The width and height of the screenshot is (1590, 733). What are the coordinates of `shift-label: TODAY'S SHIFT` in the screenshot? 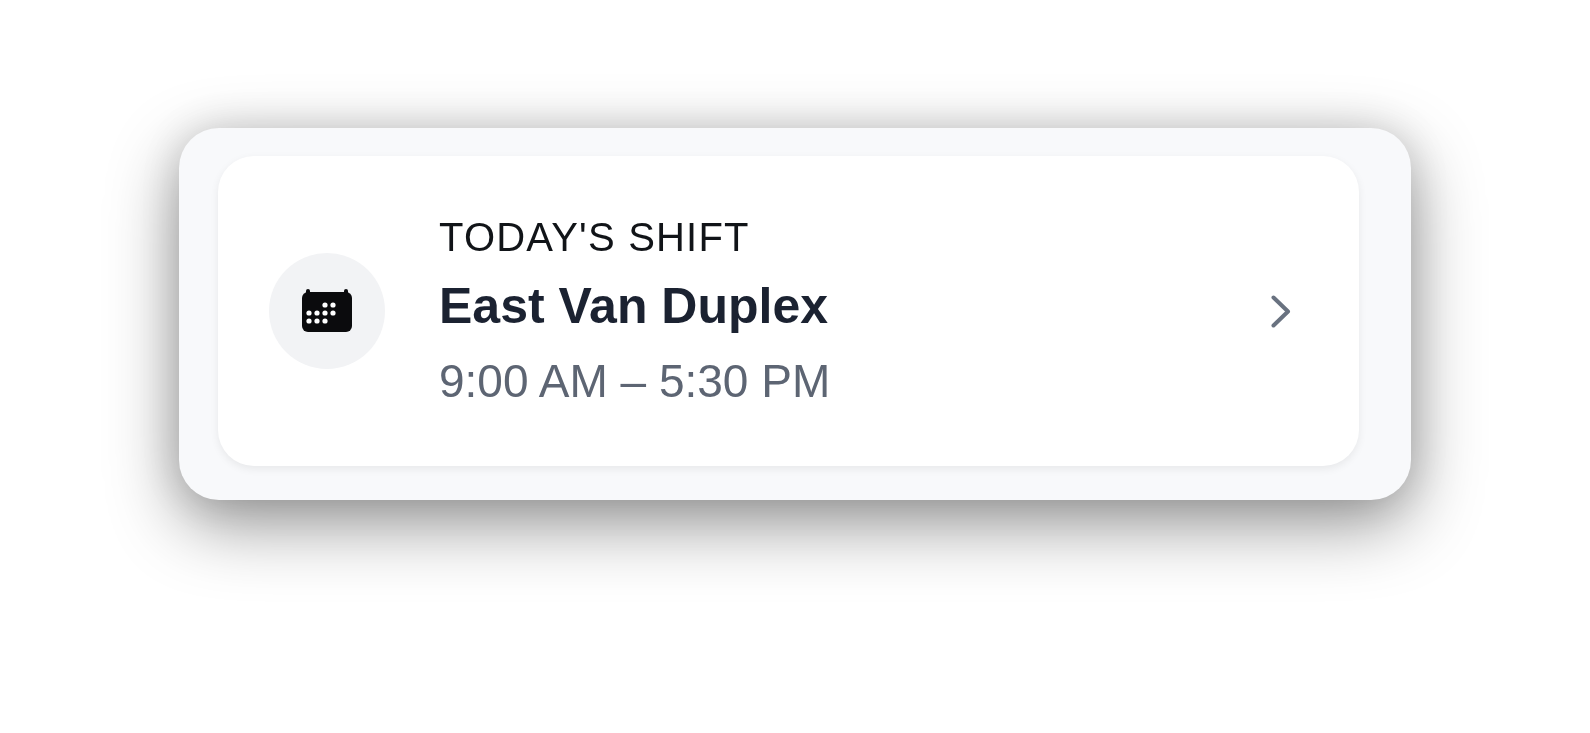 It's located at (594, 237).